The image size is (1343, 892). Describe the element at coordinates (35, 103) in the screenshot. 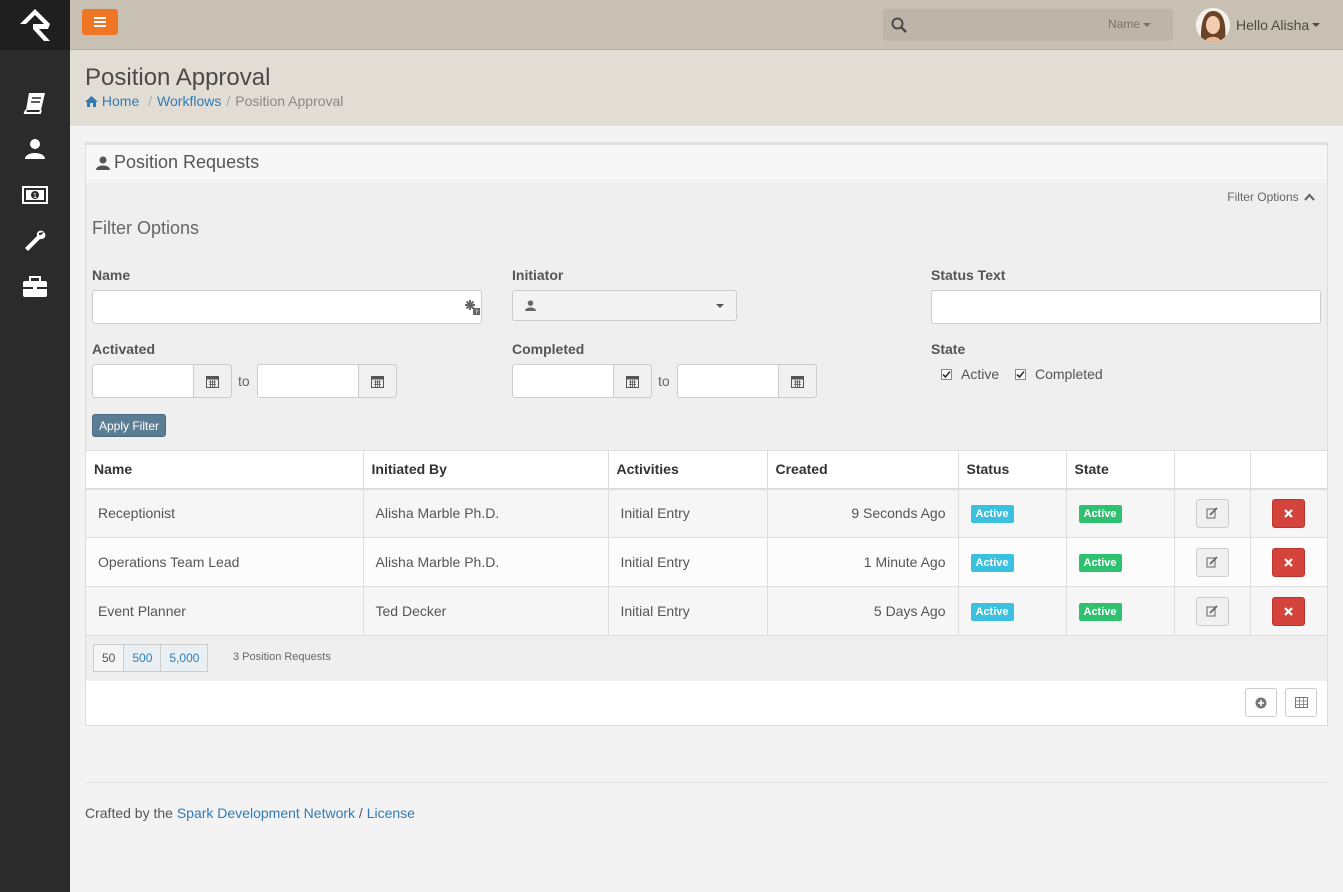

I see `sidebar-item-book` at that location.